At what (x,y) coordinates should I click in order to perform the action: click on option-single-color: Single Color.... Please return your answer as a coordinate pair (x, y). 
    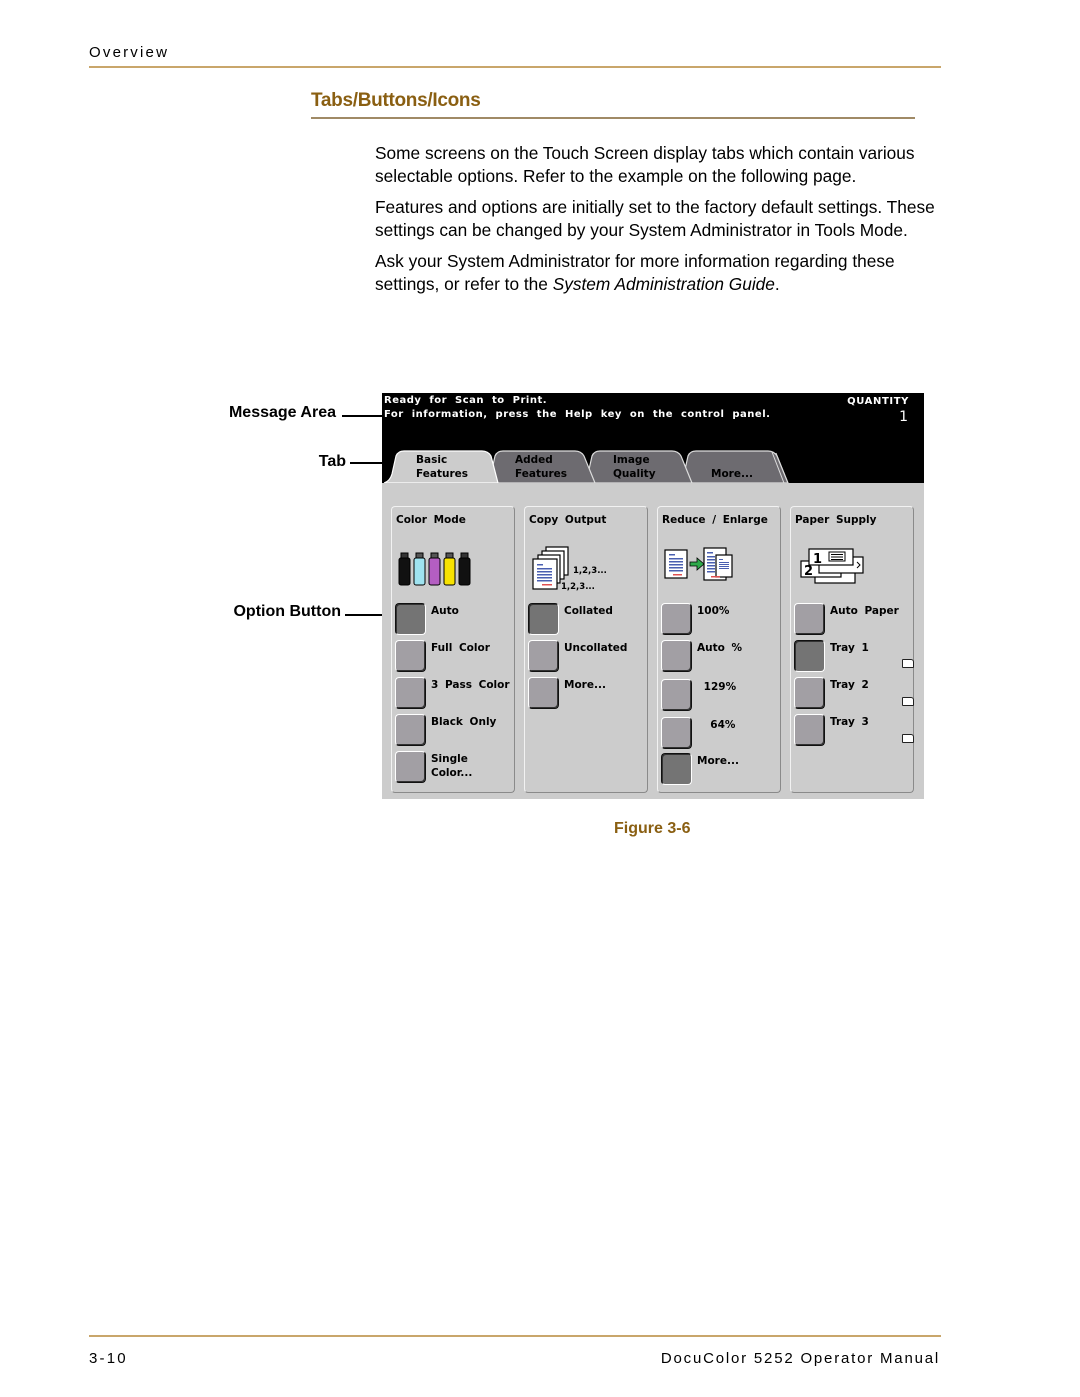
    Looking at the image, I should click on (460, 769).